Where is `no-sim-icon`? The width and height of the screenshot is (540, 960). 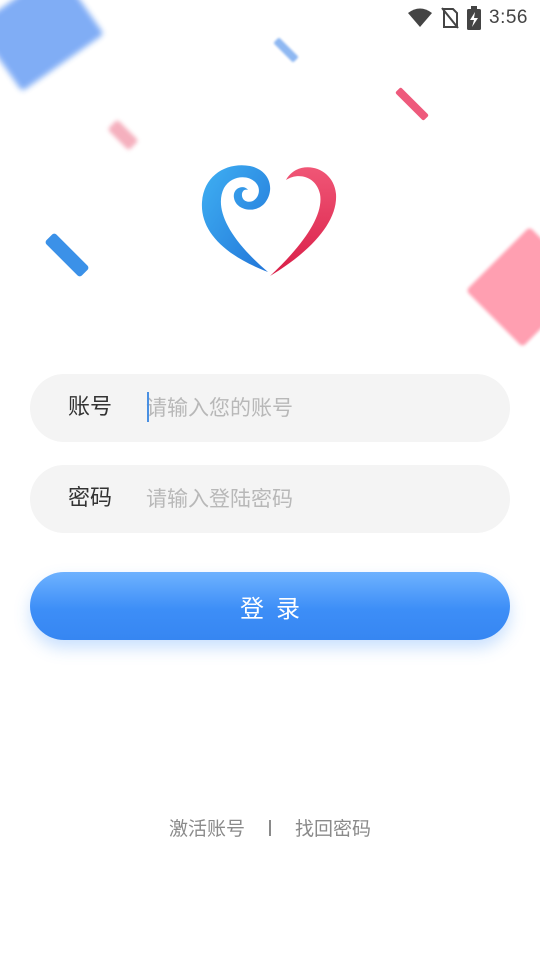
no-sim-icon is located at coordinates (450, 18).